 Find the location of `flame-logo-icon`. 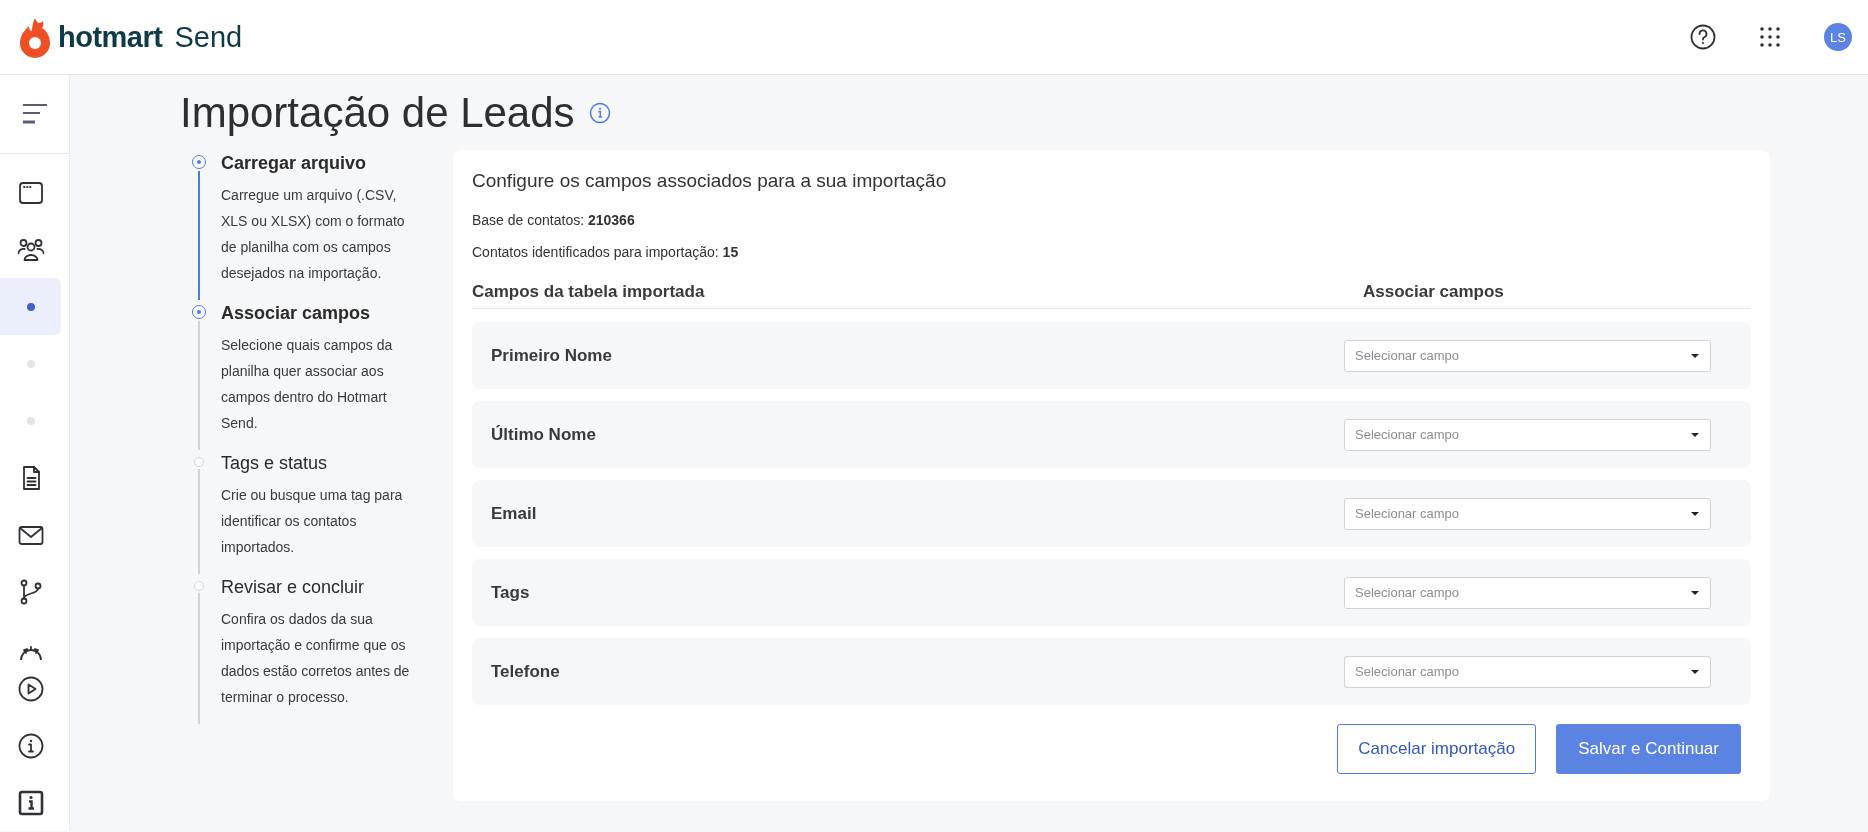

flame-logo-icon is located at coordinates (35, 37).